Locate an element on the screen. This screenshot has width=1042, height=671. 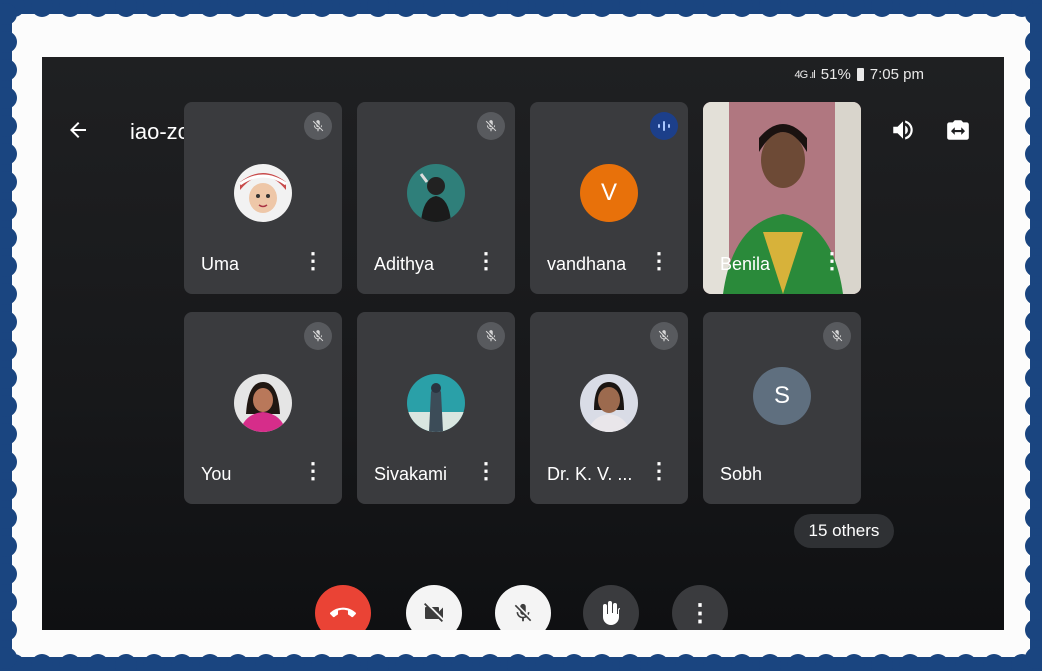
camera-off-button is located at coordinates (434, 607).